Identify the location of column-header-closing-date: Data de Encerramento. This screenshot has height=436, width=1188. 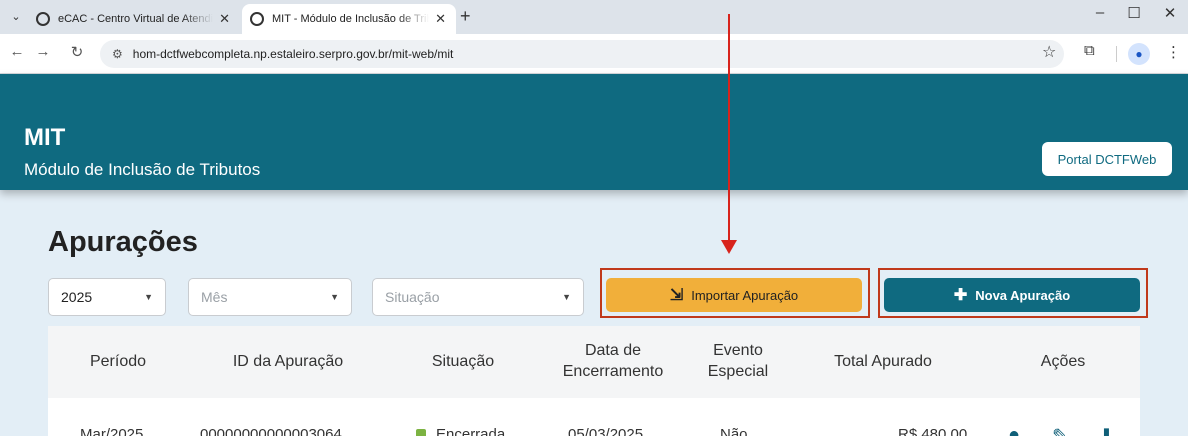
(613, 361).